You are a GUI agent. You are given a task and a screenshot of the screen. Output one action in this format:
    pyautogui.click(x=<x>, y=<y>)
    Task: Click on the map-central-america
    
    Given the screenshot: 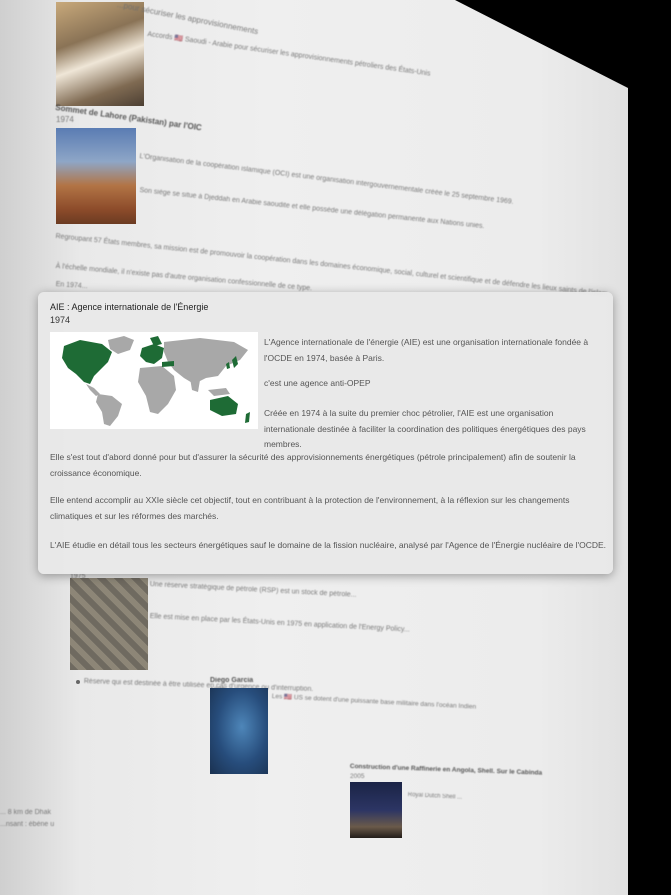 What is the action you would take?
    pyautogui.click(x=93, y=390)
    